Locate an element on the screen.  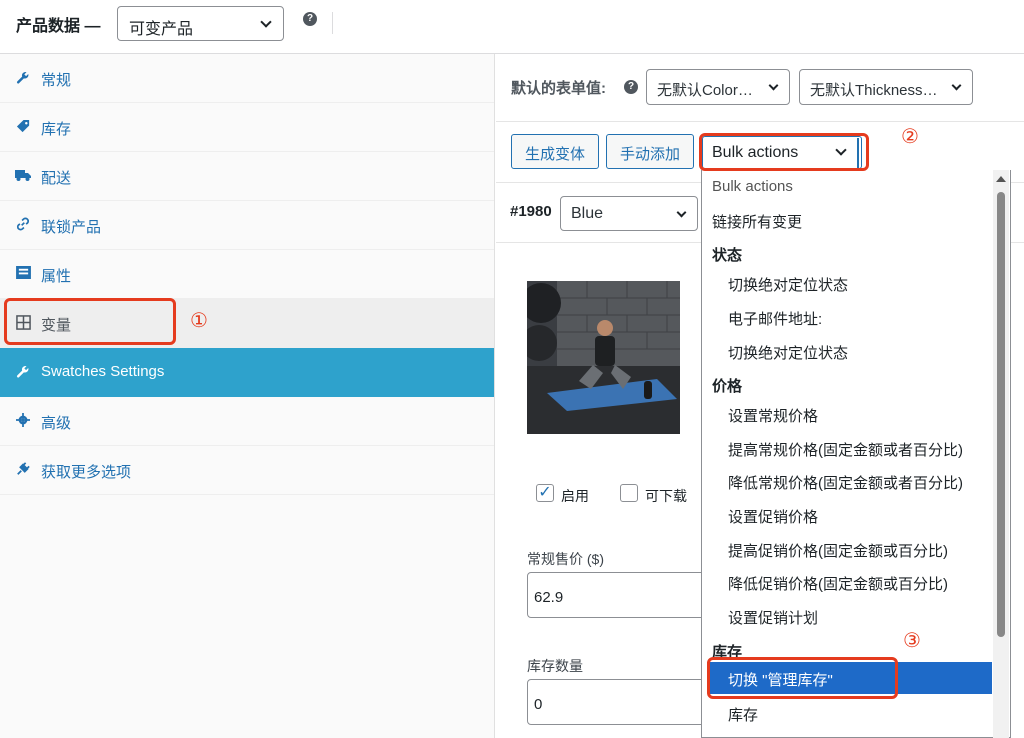
regular-price-input: 62.9 is located at coordinates (617, 595).